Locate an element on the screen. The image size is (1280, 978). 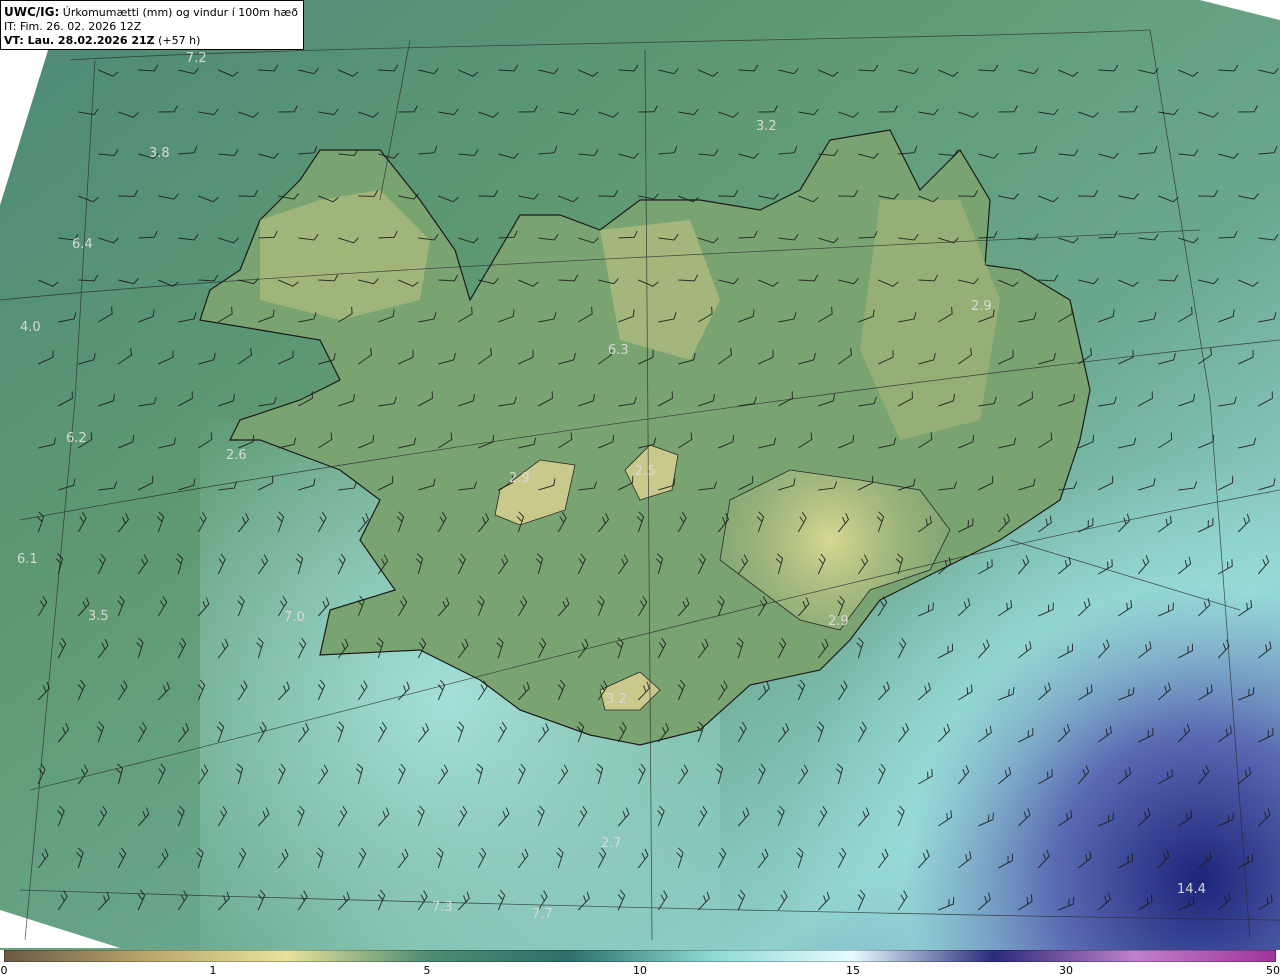
precip-value-label: 7.2 is located at coordinates (196, 58).